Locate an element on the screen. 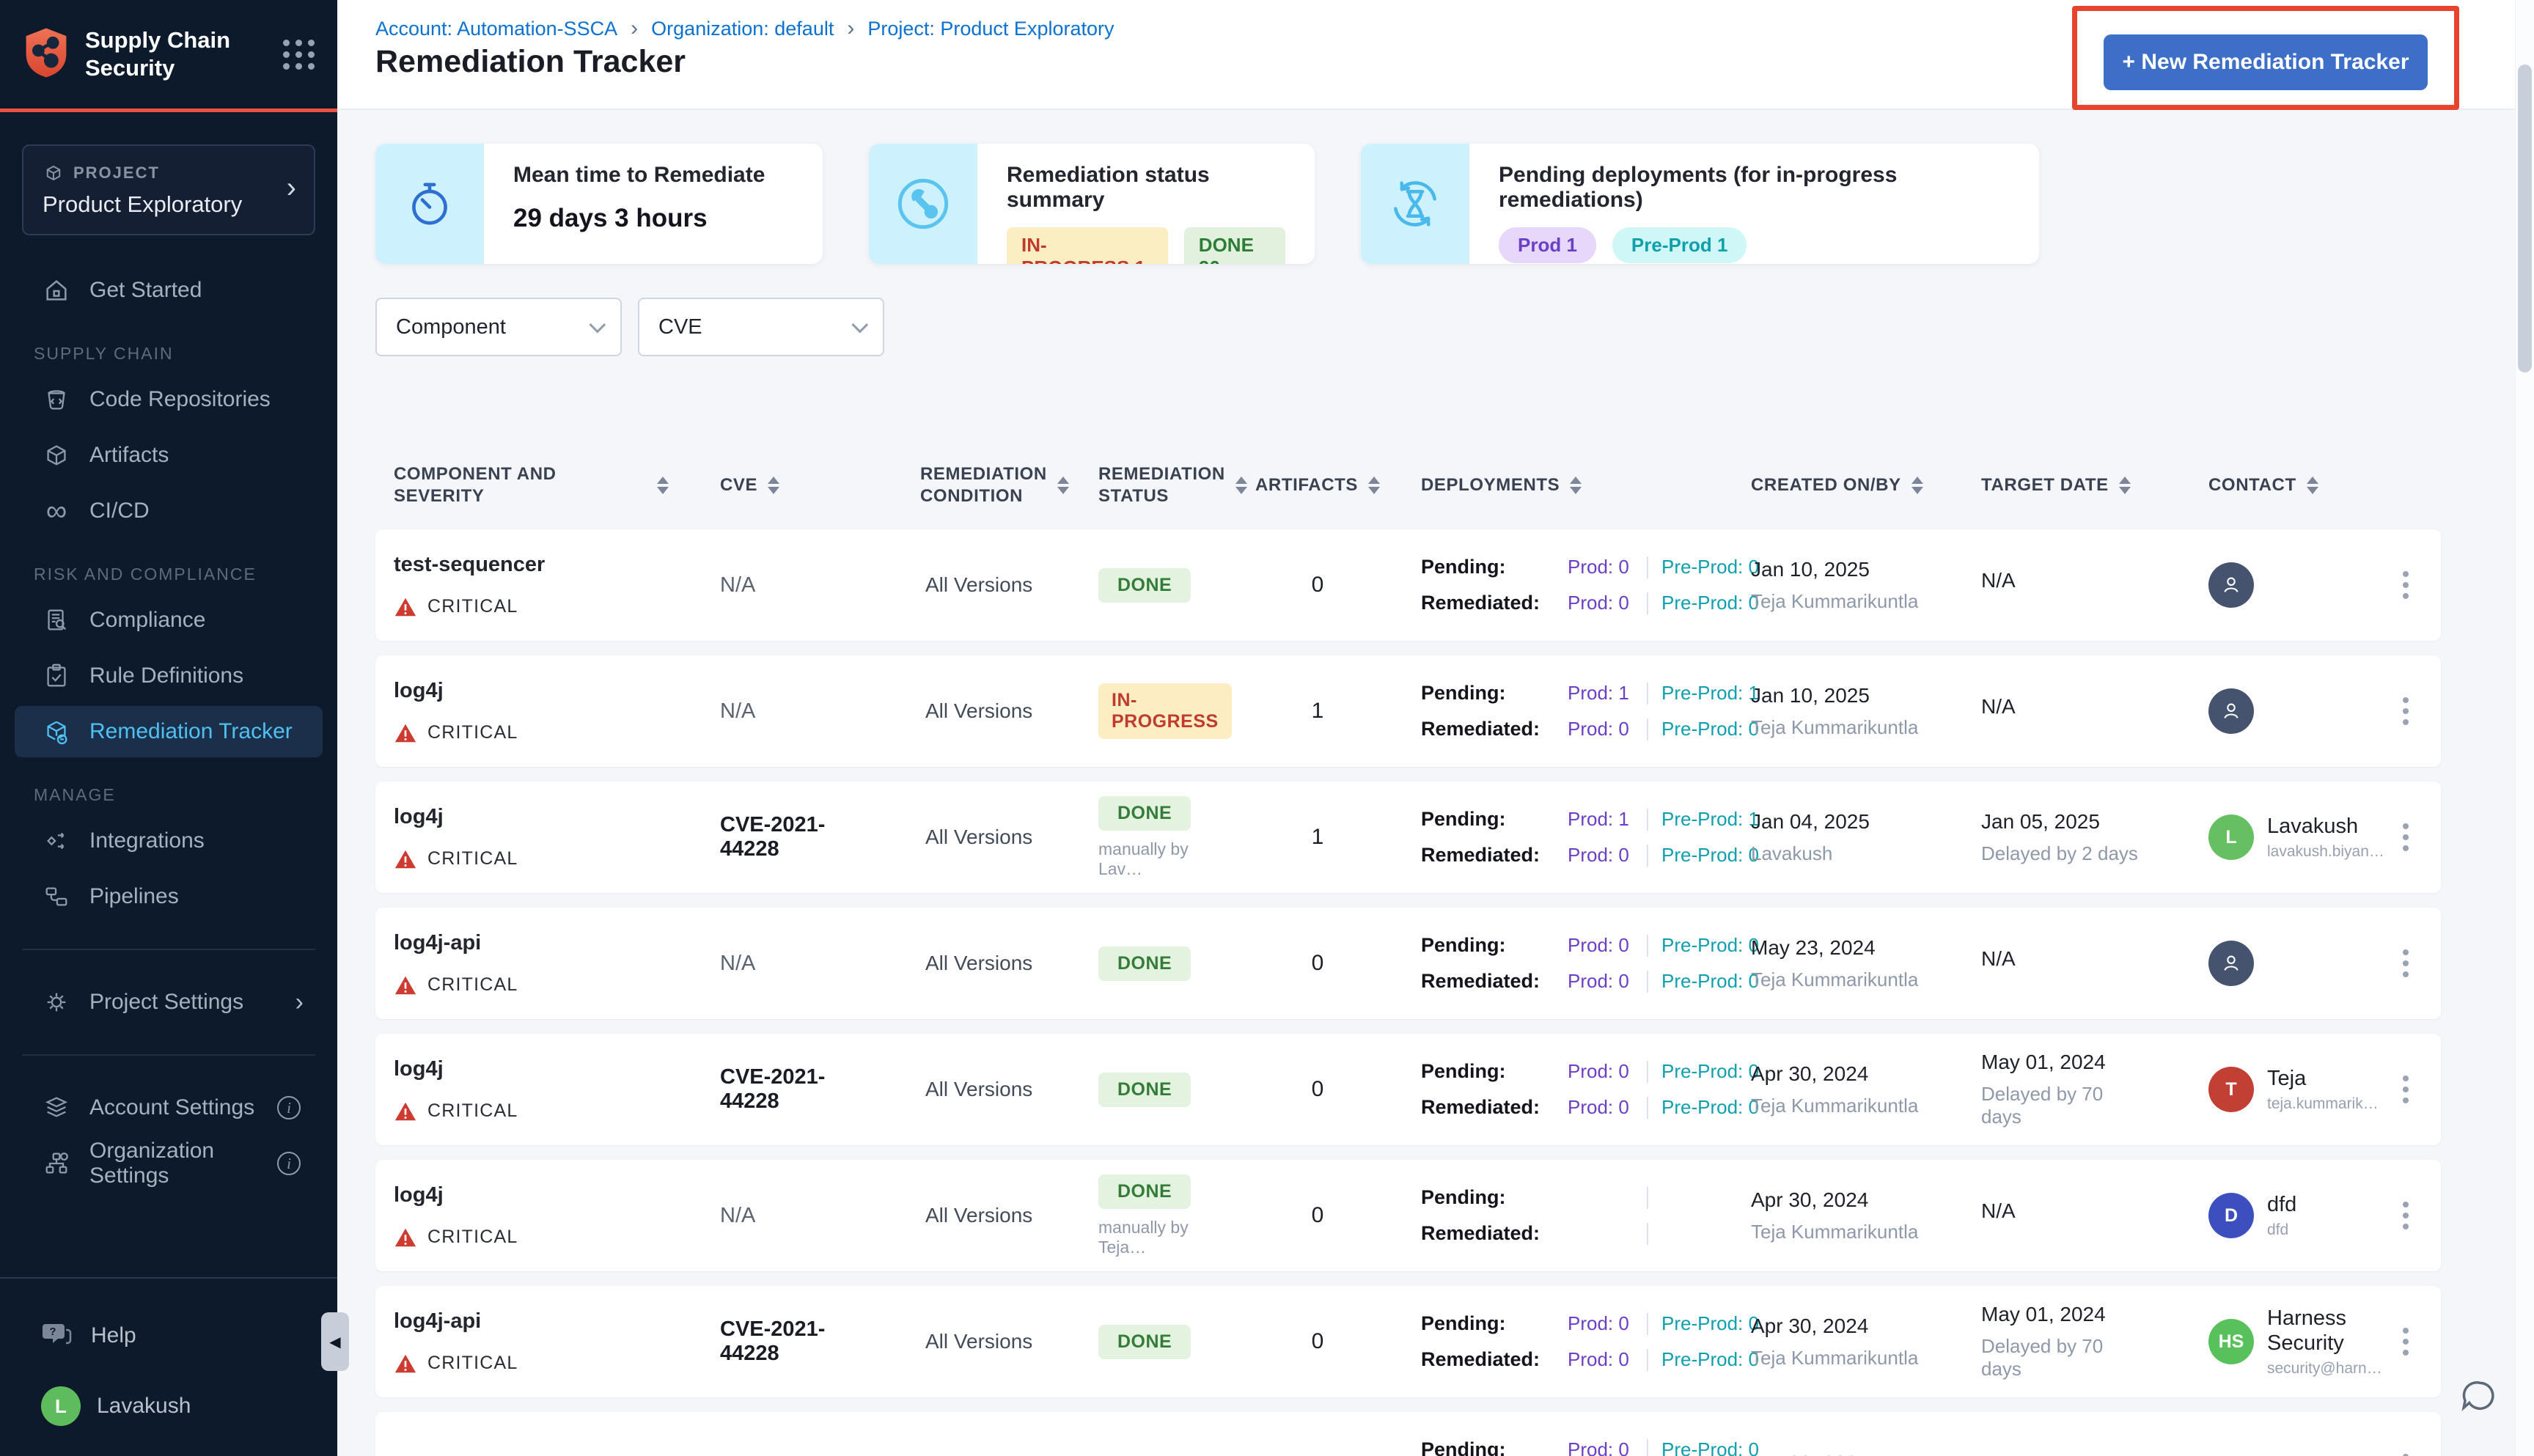 Image resolution: width=2534 pixels, height=1456 pixels. table-row: xz-libs Pending: Prod: is located at coordinates (1408, 1434).